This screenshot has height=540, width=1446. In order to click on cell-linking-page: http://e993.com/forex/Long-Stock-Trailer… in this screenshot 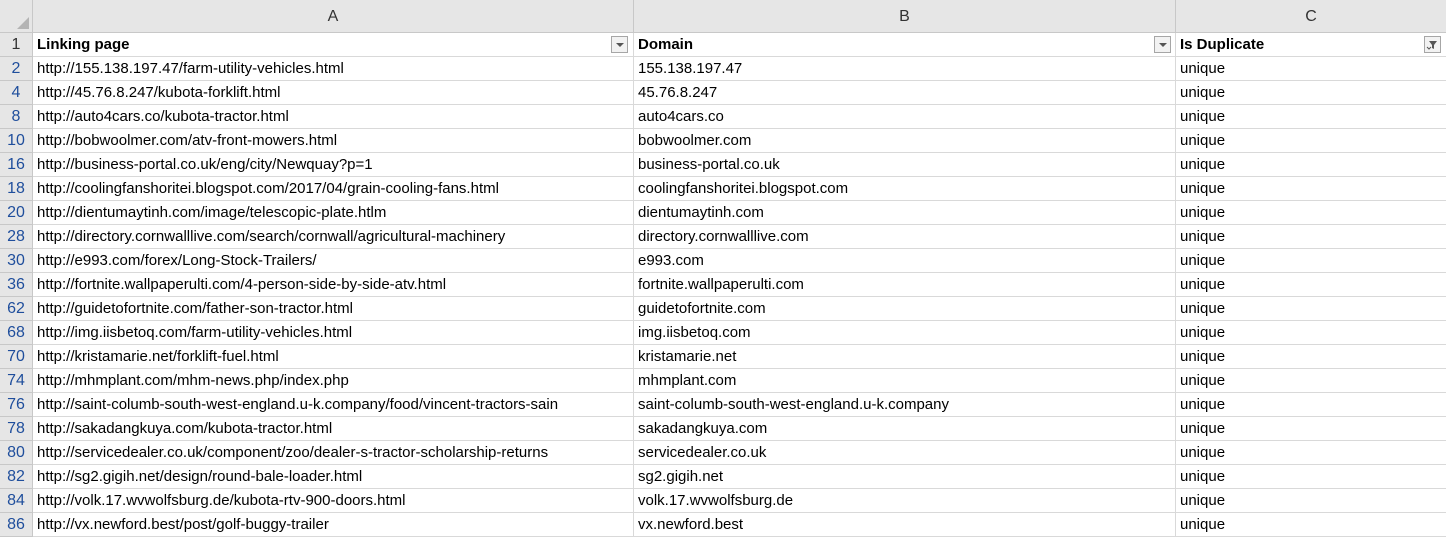, I will do `click(333, 261)`.